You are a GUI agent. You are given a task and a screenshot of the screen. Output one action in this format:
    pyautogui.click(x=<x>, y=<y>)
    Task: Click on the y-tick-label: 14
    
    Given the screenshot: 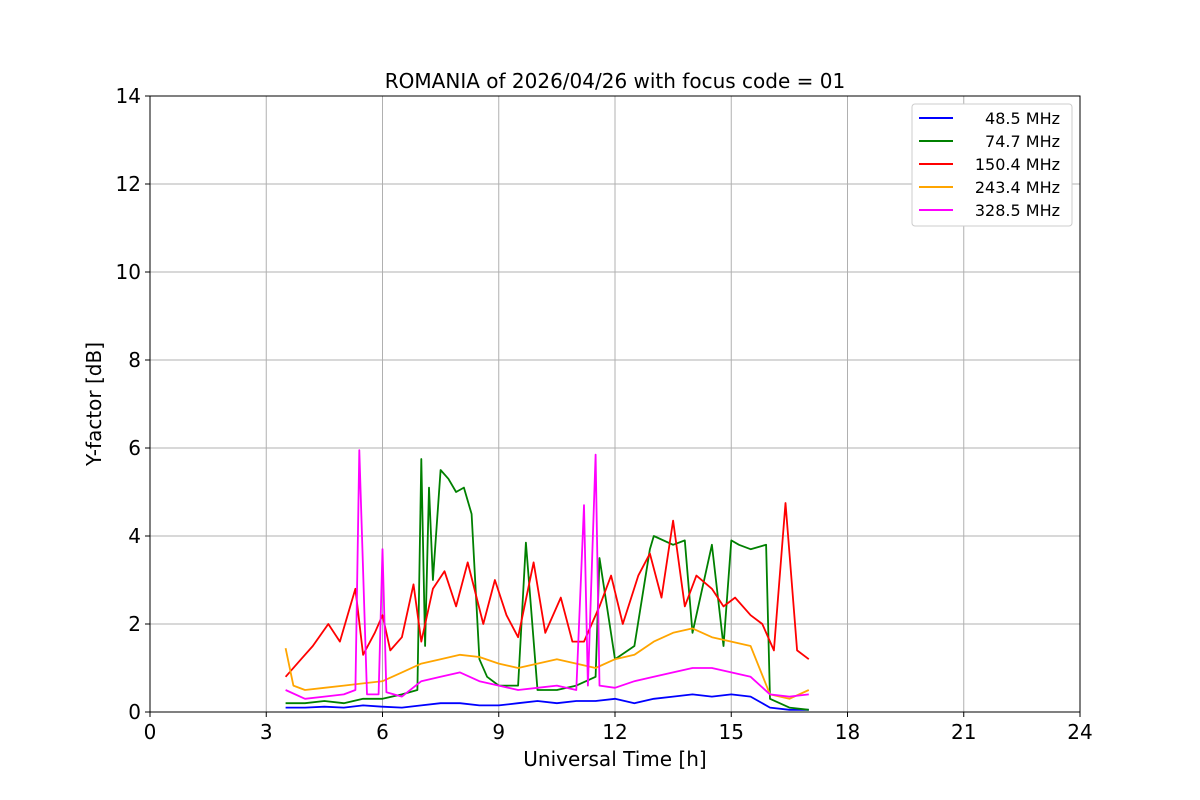 What is the action you would take?
    pyautogui.click(x=128, y=96)
    